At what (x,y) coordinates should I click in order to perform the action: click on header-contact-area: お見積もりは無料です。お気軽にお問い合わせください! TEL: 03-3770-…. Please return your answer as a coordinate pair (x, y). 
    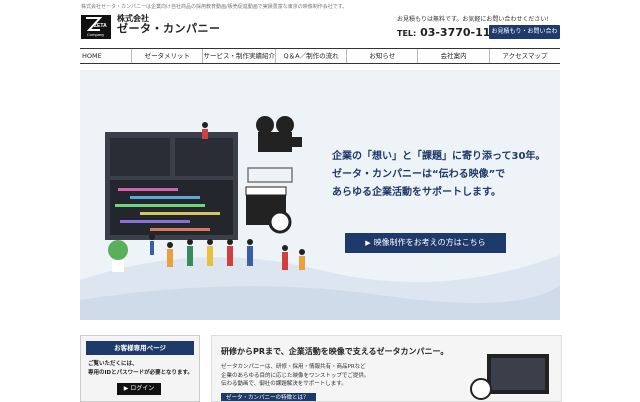
    Looking at the image, I should click on (478, 31).